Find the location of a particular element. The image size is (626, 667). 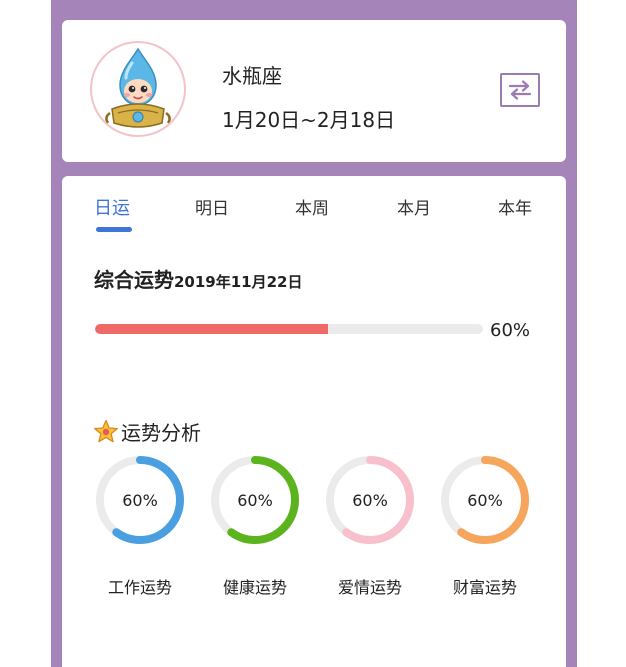

switch-sign-button is located at coordinates (520, 90).